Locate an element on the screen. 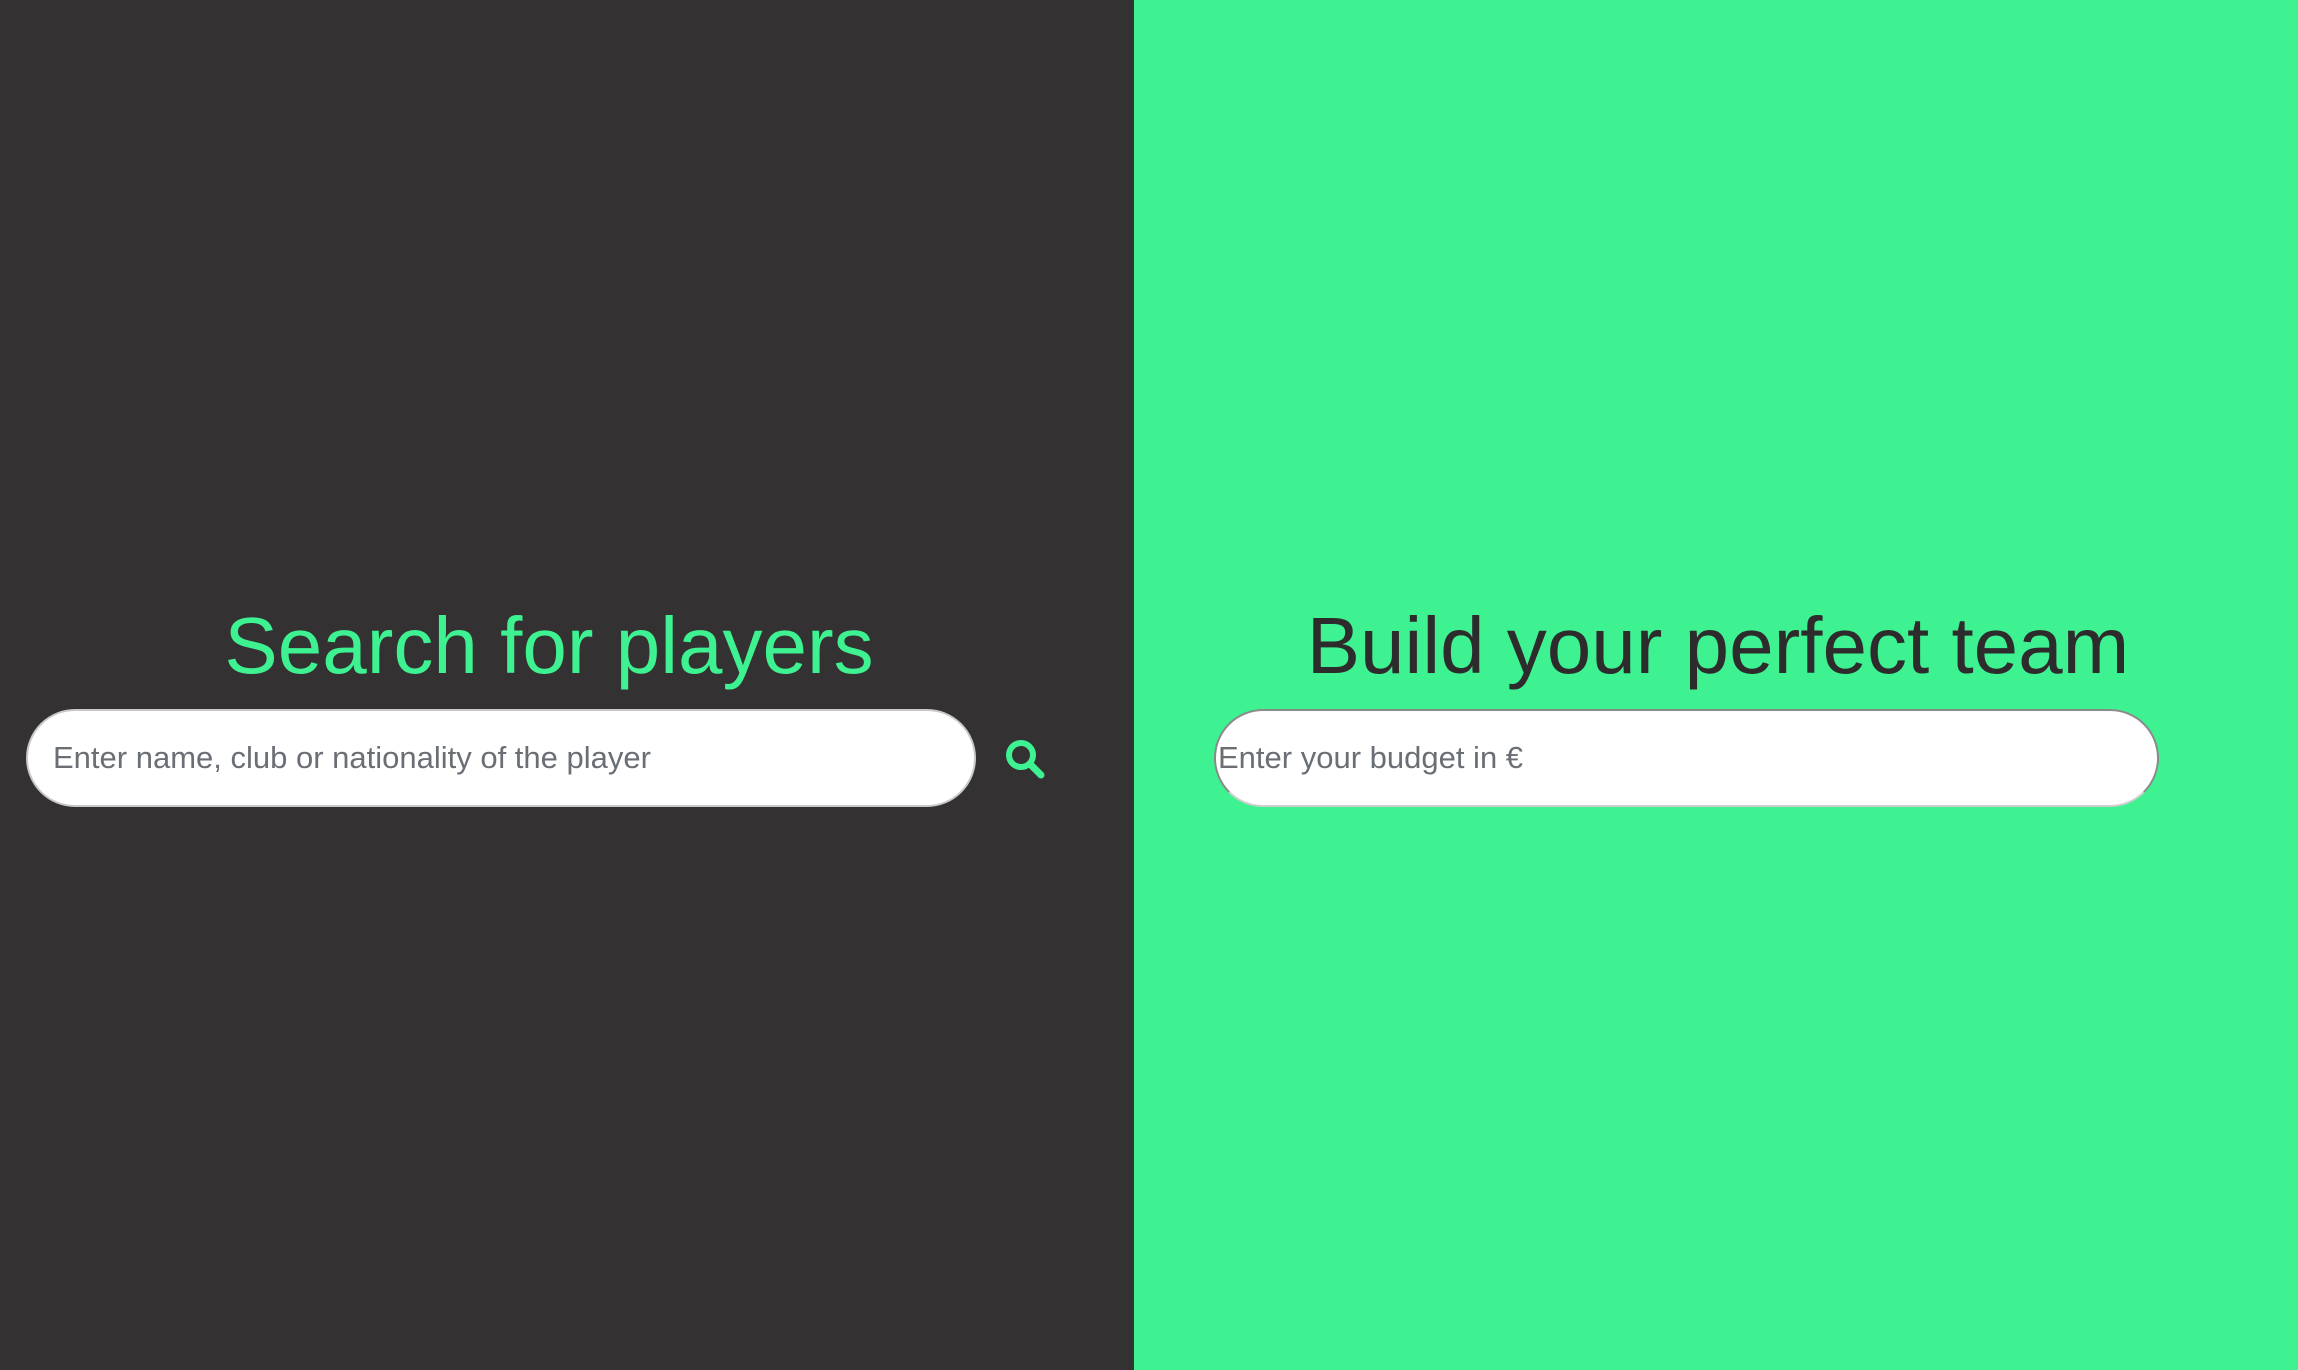 The image size is (2298, 1370). player-search-heading: Search for players is located at coordinates (549, 645).